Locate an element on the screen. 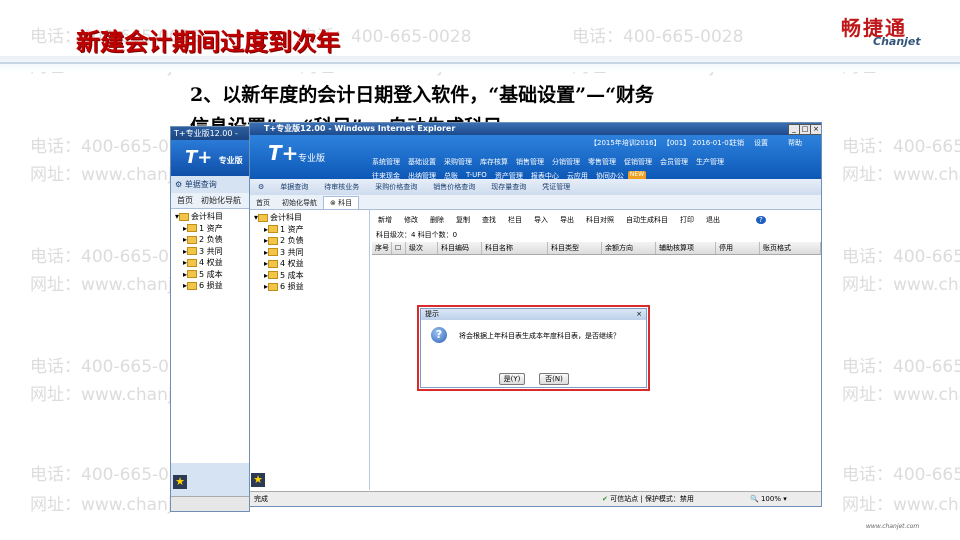 This screenshot has height=540, width=960. import-button: 导入 is located at coordinates (541, 220).